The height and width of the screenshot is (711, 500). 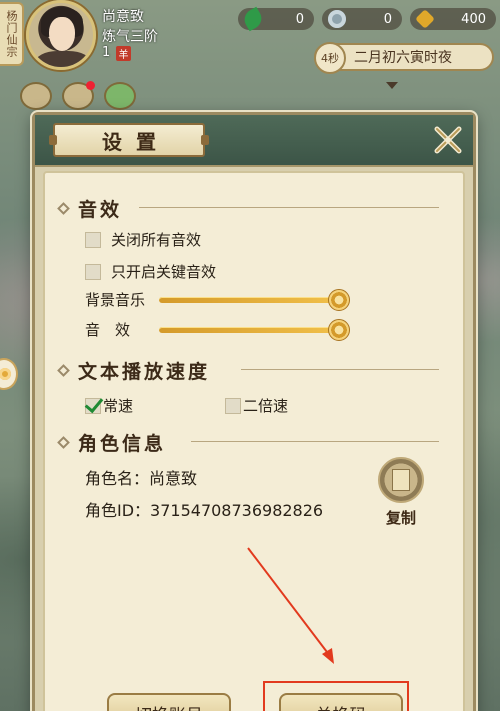 What do you see at coordinates (453, 19) in the screenshot?
I see `gold-currency: 400` at bounding box center [453, 19].